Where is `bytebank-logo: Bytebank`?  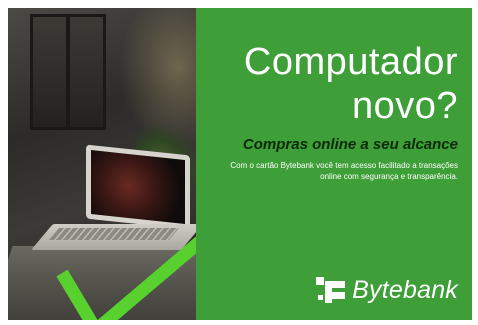 bytebank-logo: Bytebank is located at coordinates (387, 290).